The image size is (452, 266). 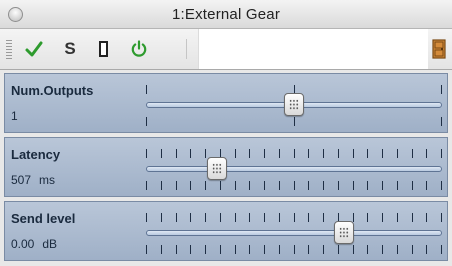 I want to click on value-unit: dB, so click(x=50, y=244).